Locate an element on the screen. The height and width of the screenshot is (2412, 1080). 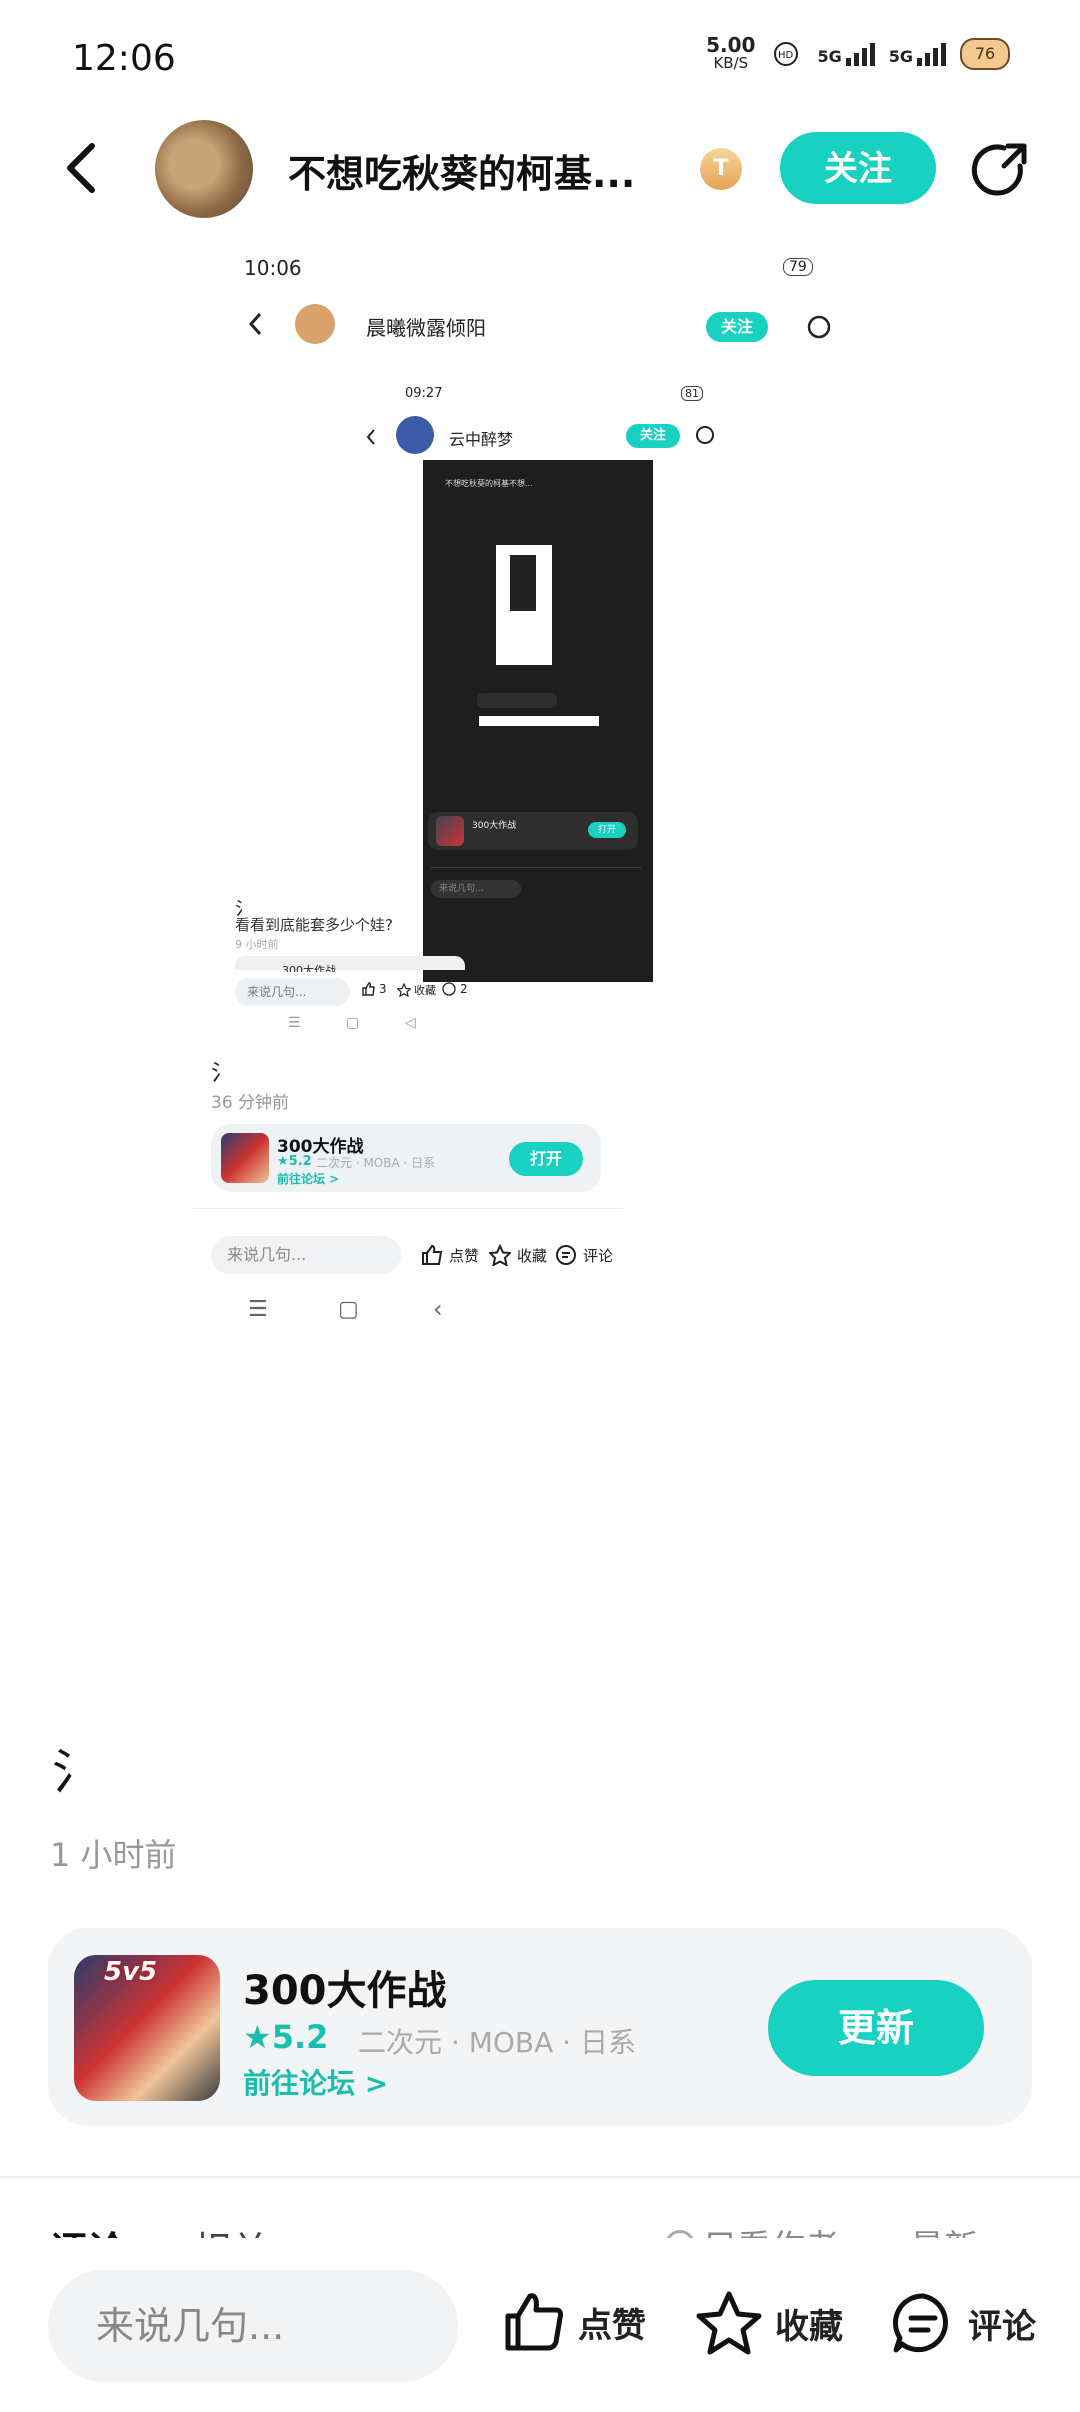
network-speed: 5.00 KB/S is located at coordinates (731, 52).